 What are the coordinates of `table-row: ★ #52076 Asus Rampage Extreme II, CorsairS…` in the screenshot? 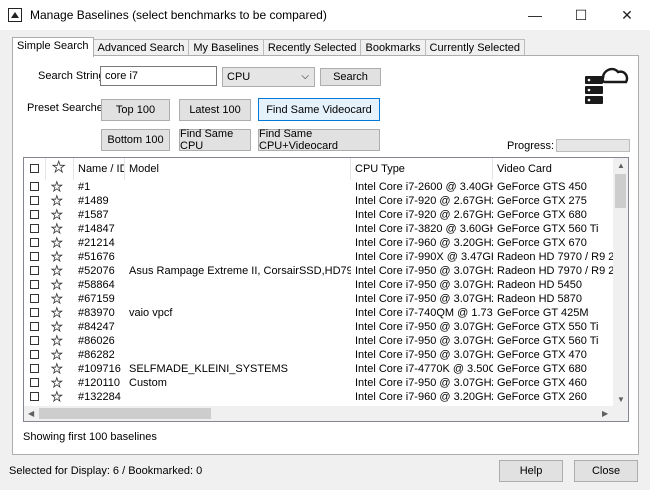 It's located at (319, 271).